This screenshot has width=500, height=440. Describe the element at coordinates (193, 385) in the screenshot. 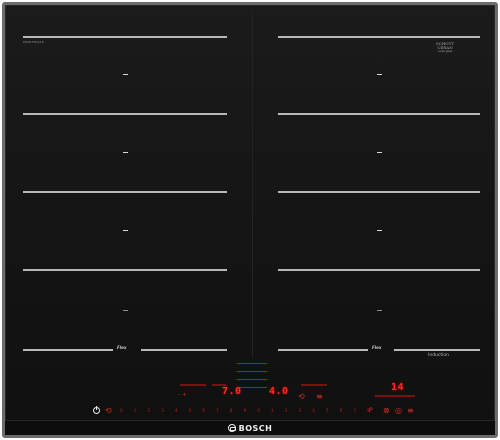

I see `zone-select-bar-left` at that location.